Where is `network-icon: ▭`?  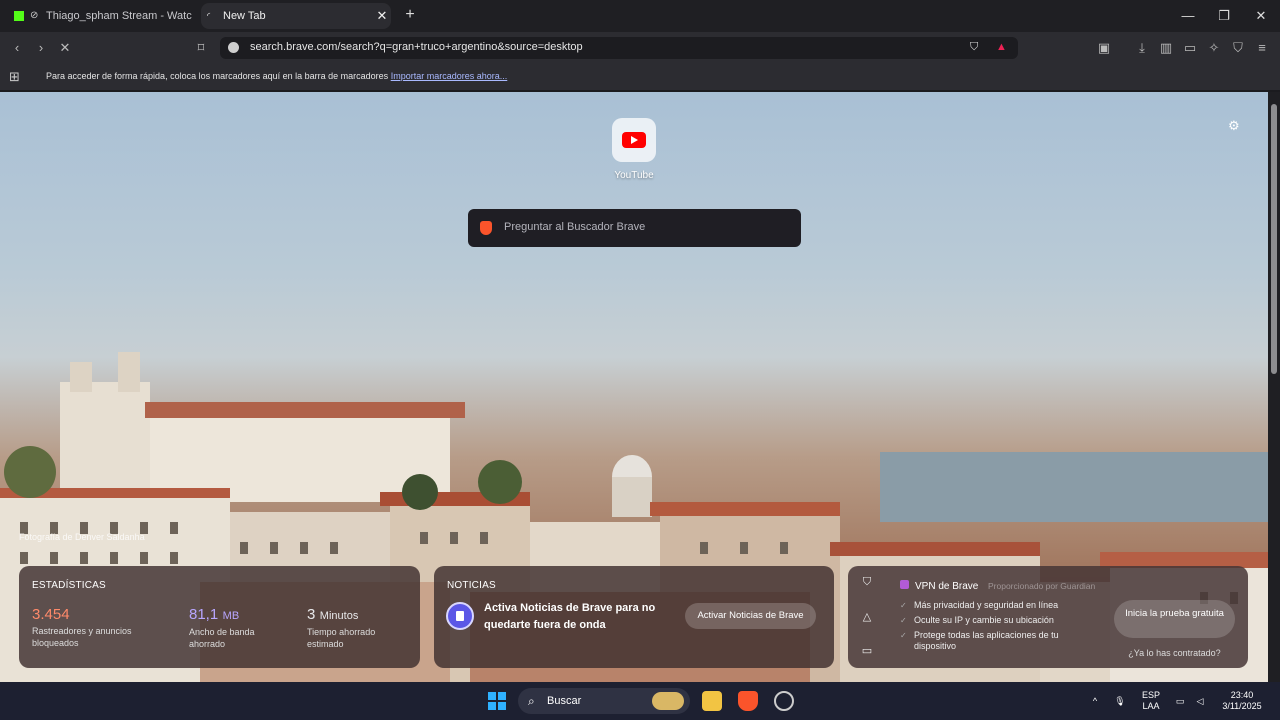
network-icon: ▭ is located at coordinates (1180, 701).